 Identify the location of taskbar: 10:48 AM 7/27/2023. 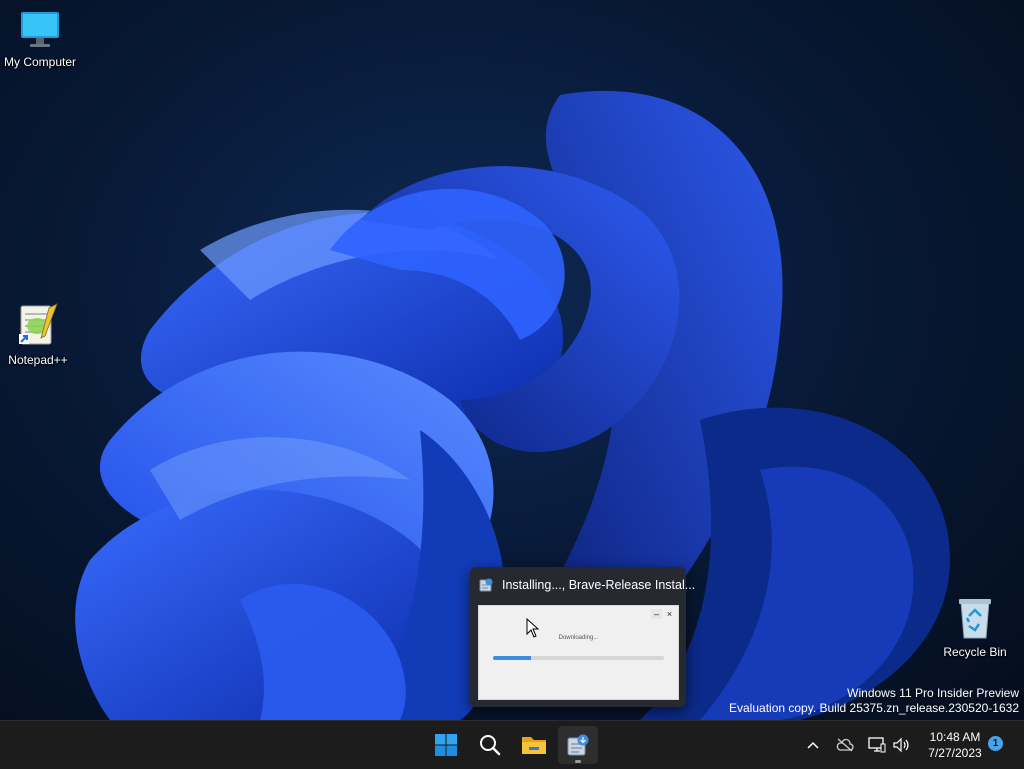
(512, 744).